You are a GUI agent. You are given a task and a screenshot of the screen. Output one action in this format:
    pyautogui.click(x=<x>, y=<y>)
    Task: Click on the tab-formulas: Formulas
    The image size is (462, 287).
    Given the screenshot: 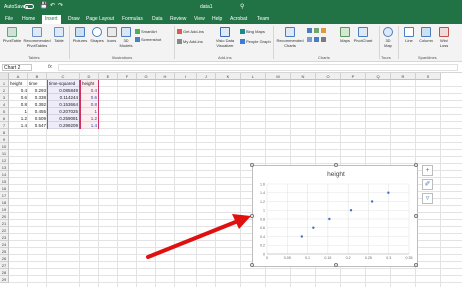 What is the action you would take?
    pyautogui.click(x=132, y=19)
    